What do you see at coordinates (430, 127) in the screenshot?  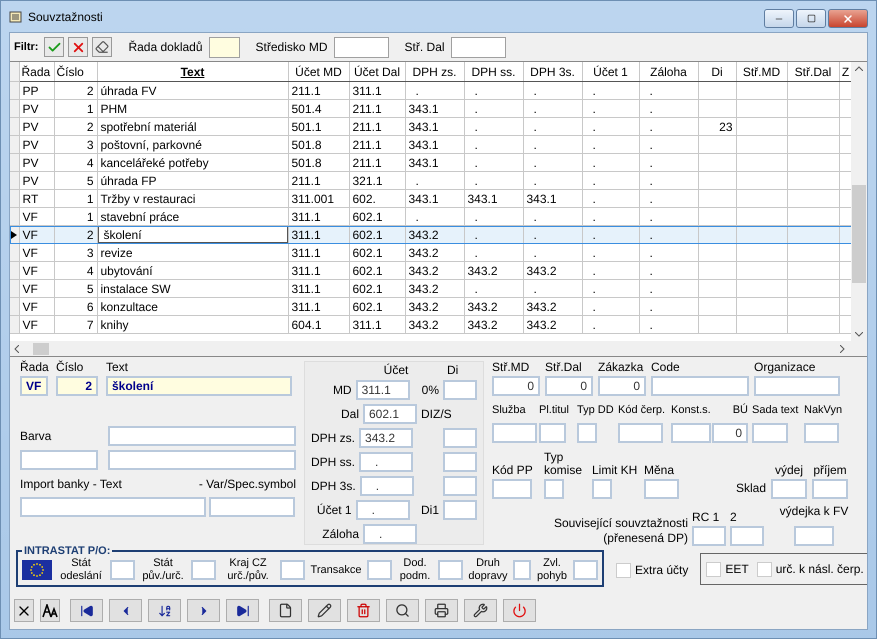 I see `table-row: PV 2 spotřební materiál 501.1 211.1 343.1 . . . . 23` at bounding box center [430, 127].